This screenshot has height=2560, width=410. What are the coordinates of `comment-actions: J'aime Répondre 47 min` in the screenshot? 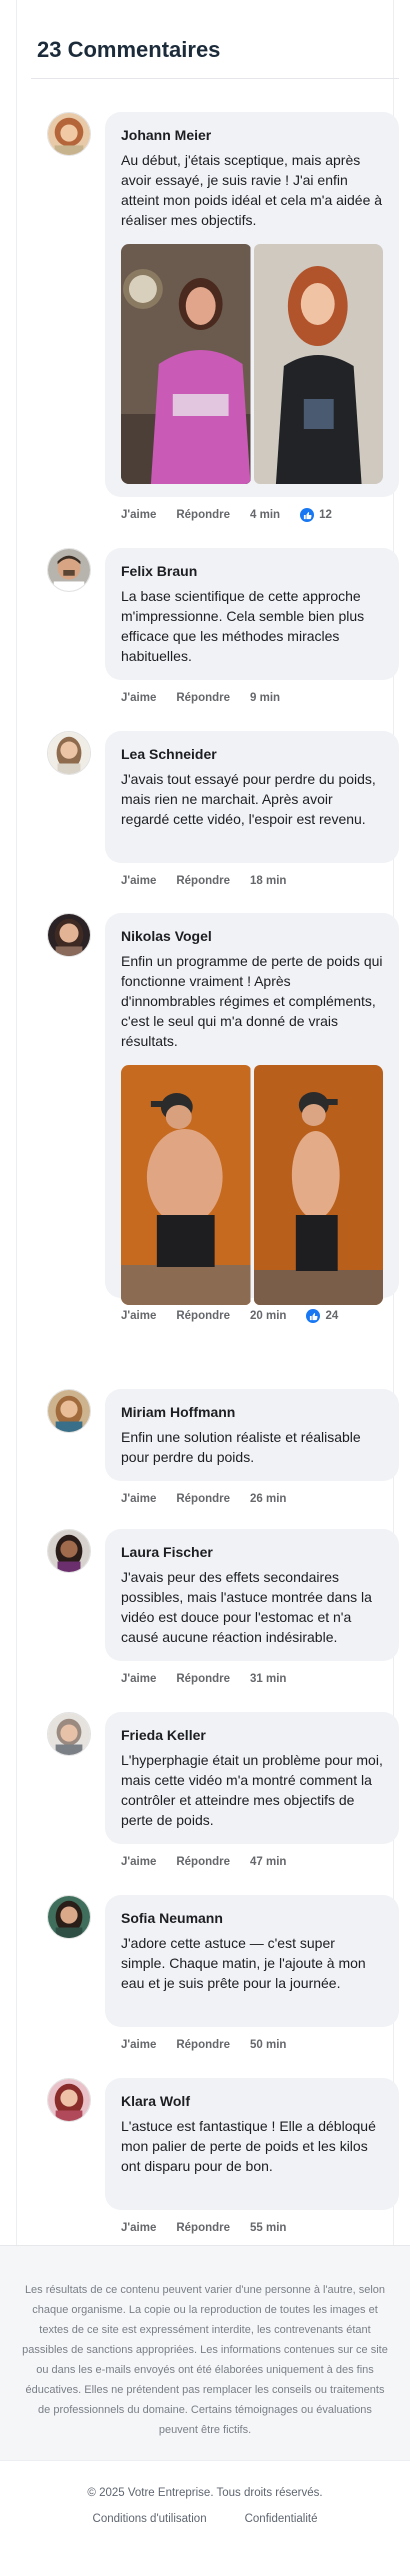 It's located at (213, 1862).